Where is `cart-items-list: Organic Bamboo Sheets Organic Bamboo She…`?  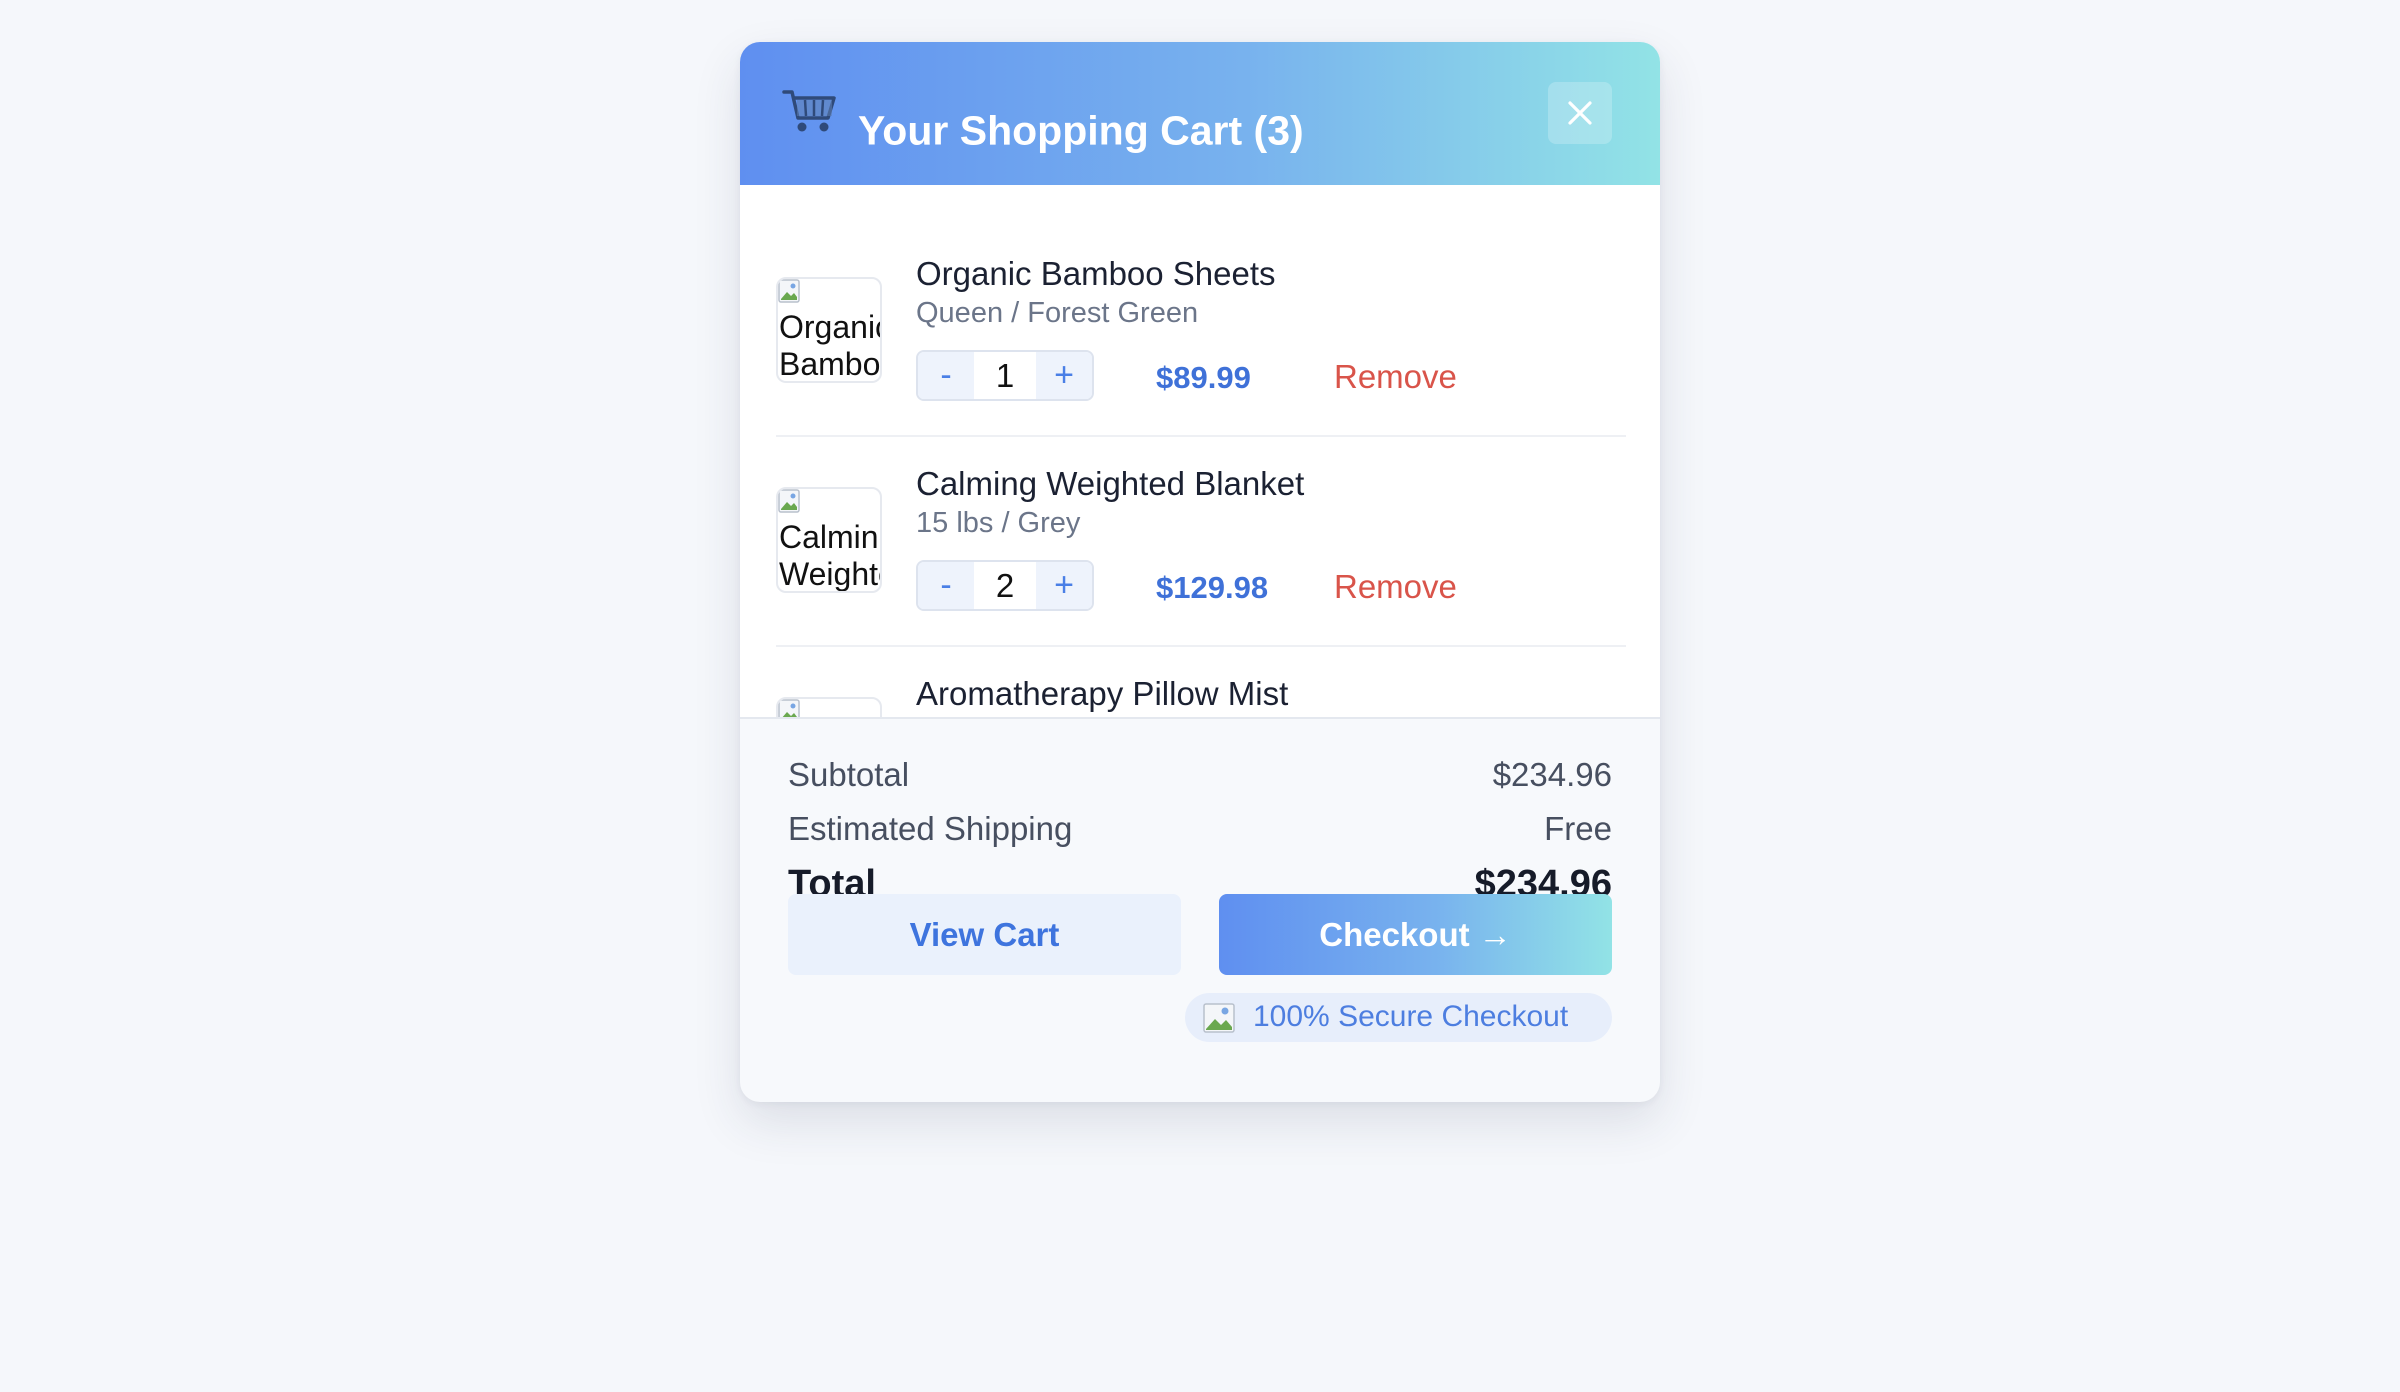 cart-items-list: Organic Bamboo Sheets Organic Bamboo She… is located at coordinates (1200, 451).